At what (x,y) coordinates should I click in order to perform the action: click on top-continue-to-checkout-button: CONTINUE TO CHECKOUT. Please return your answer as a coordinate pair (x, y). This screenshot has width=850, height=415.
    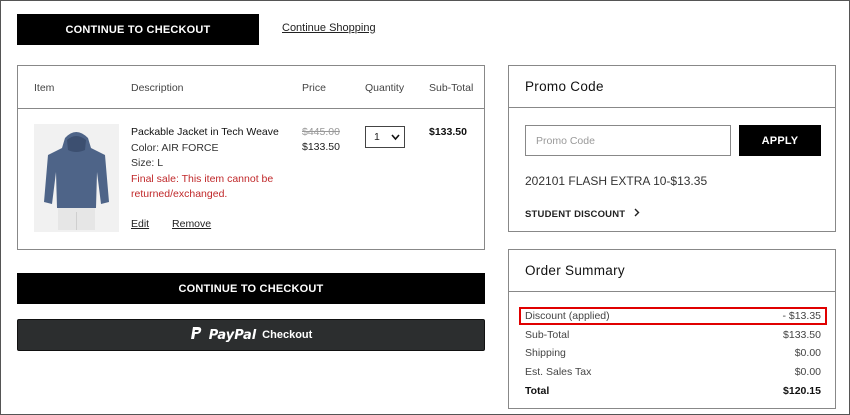
    Looking at the image, I should click on (138, 29).